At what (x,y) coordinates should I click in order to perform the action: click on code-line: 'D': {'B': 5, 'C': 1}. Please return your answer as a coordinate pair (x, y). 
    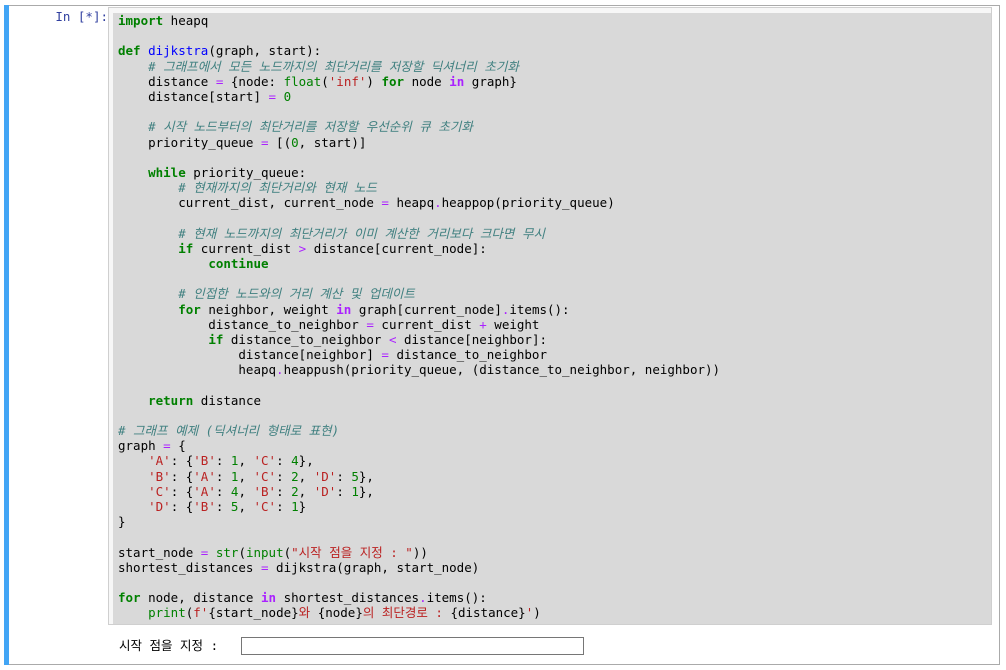
    Looking at the image, I should click on (419, 506).